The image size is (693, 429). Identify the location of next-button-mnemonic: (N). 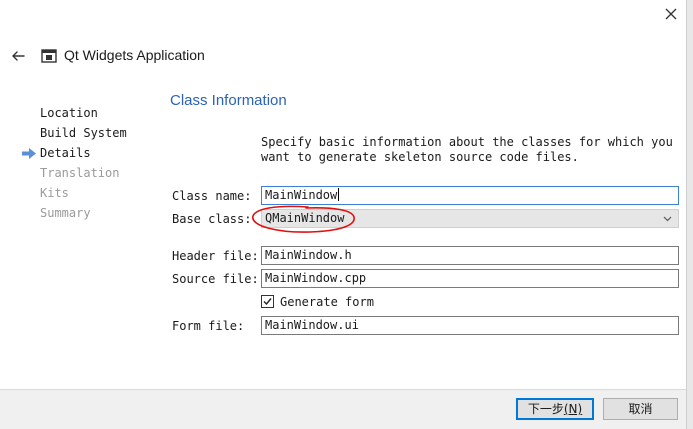
(573, 409).